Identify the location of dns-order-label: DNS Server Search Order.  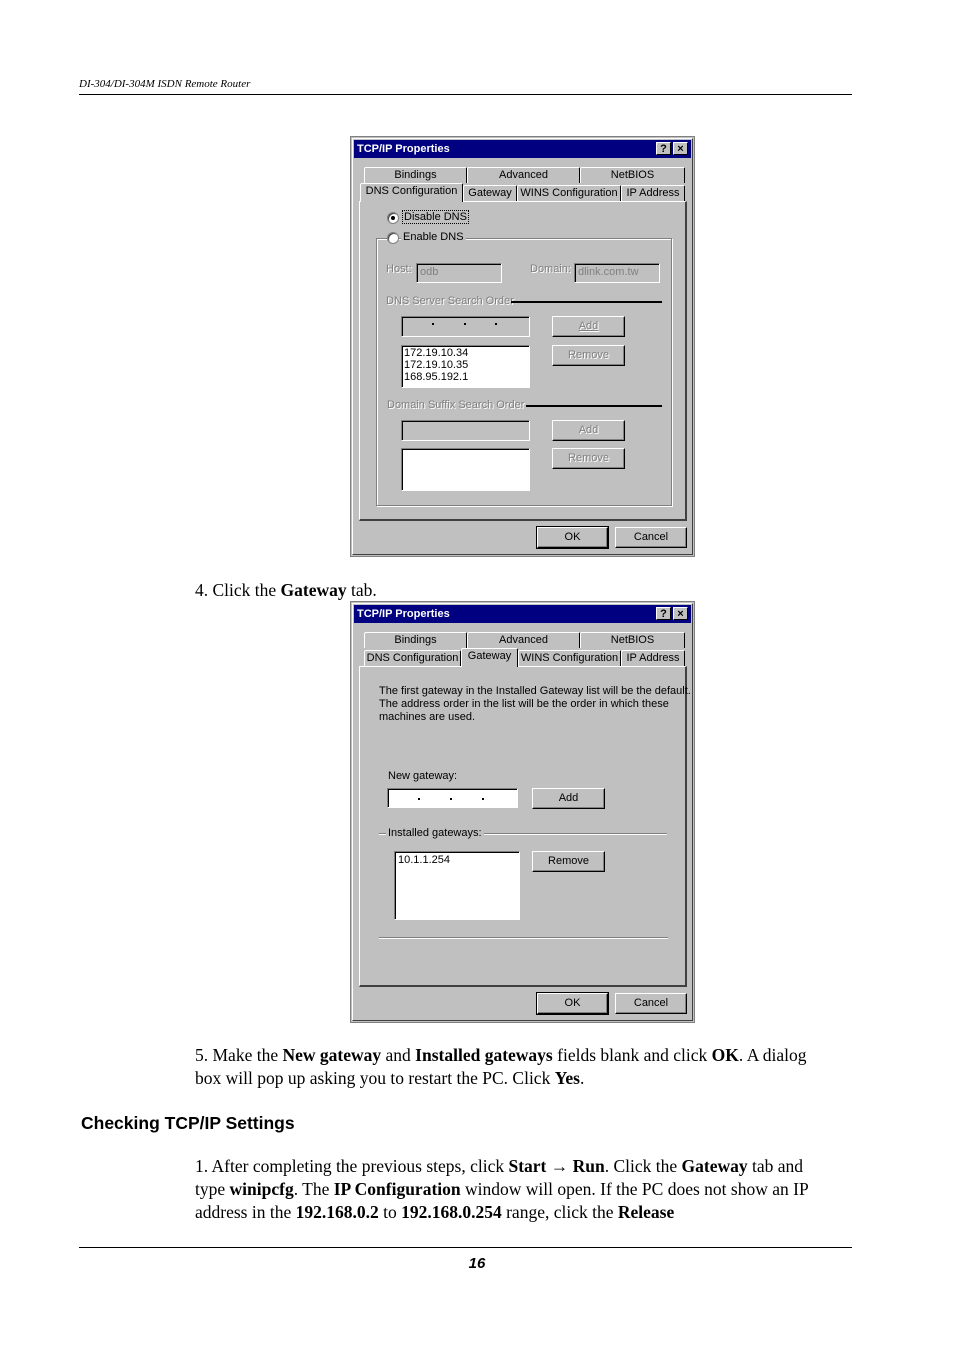
(450, 301).